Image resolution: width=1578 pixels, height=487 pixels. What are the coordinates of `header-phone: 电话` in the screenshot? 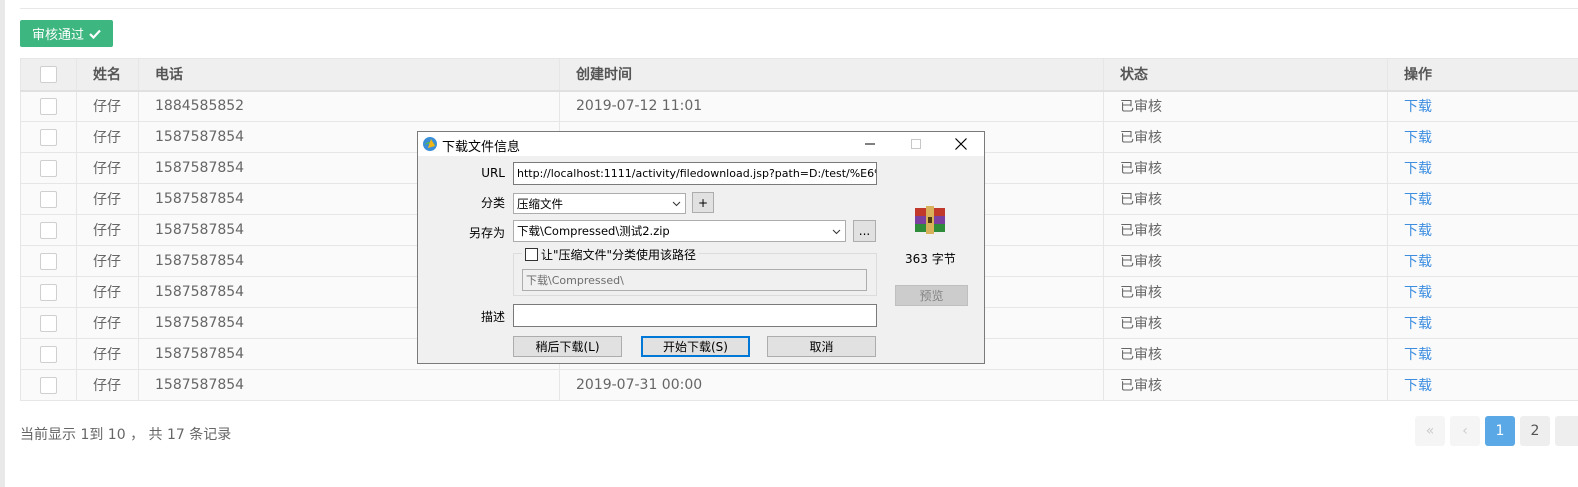 It's located at (349, 75).